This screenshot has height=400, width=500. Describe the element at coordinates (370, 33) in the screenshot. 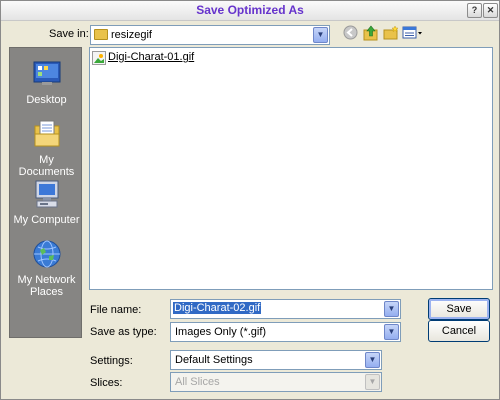

I see `up-folder-icon` at that location.